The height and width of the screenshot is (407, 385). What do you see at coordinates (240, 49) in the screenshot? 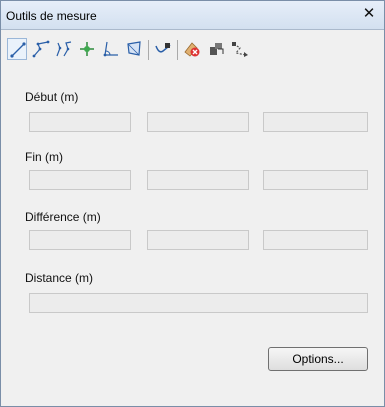
I see `measure-route-icon` at bounding box center [240, 49].